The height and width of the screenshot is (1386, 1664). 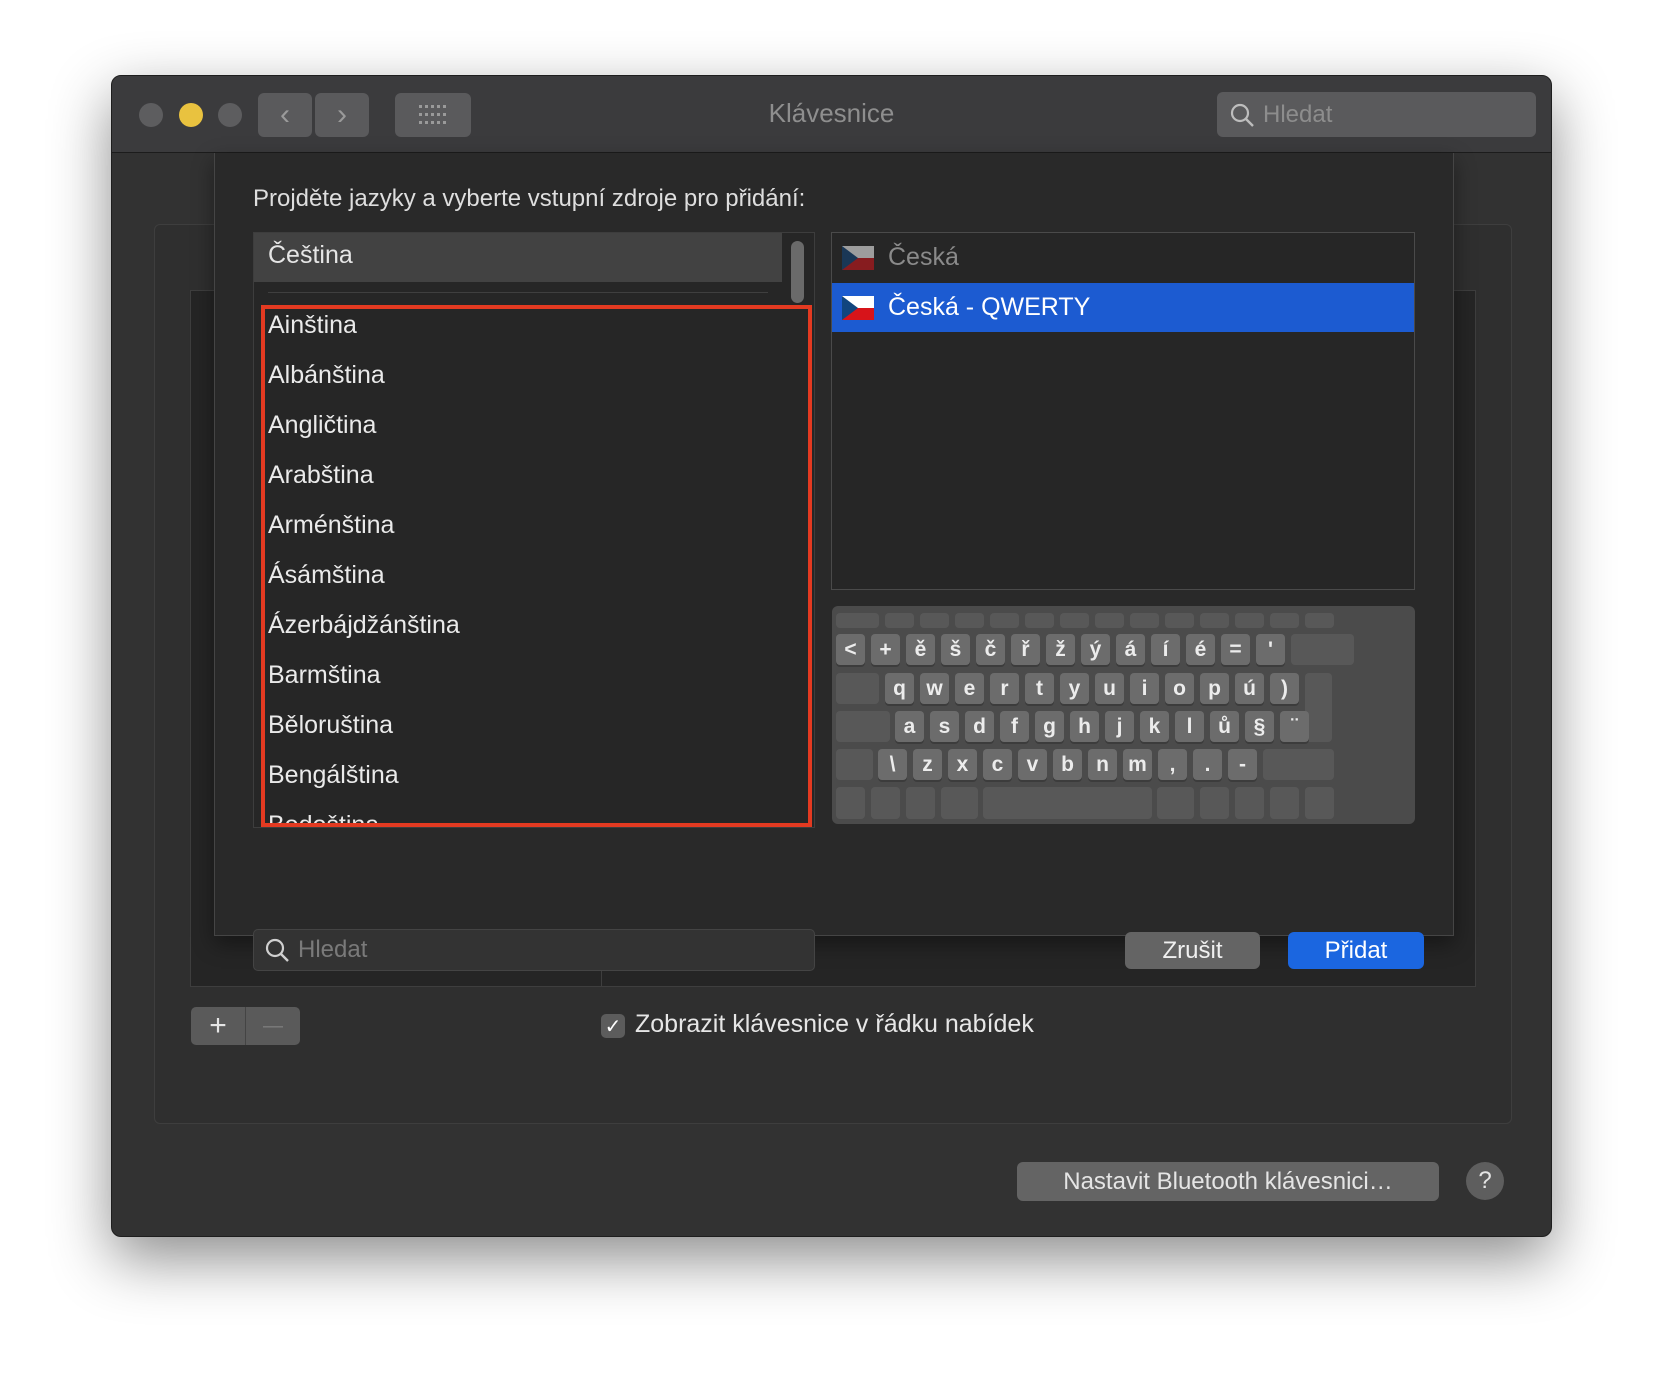 What do you see at coordinates (1189, 726) in the screenshot?
I see `keyboard-key: l` at bounding box center [1189, 726].